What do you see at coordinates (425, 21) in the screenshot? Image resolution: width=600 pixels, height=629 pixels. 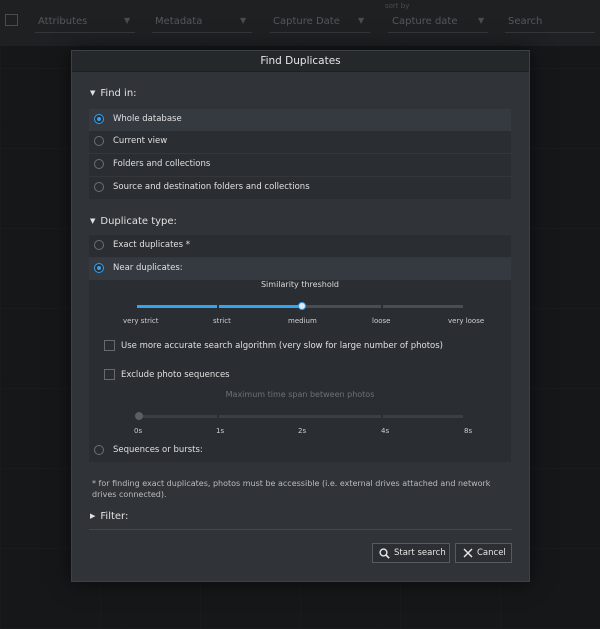 I see `bg-sort-capture-date: Capture date` at bounding box center [425, 21].